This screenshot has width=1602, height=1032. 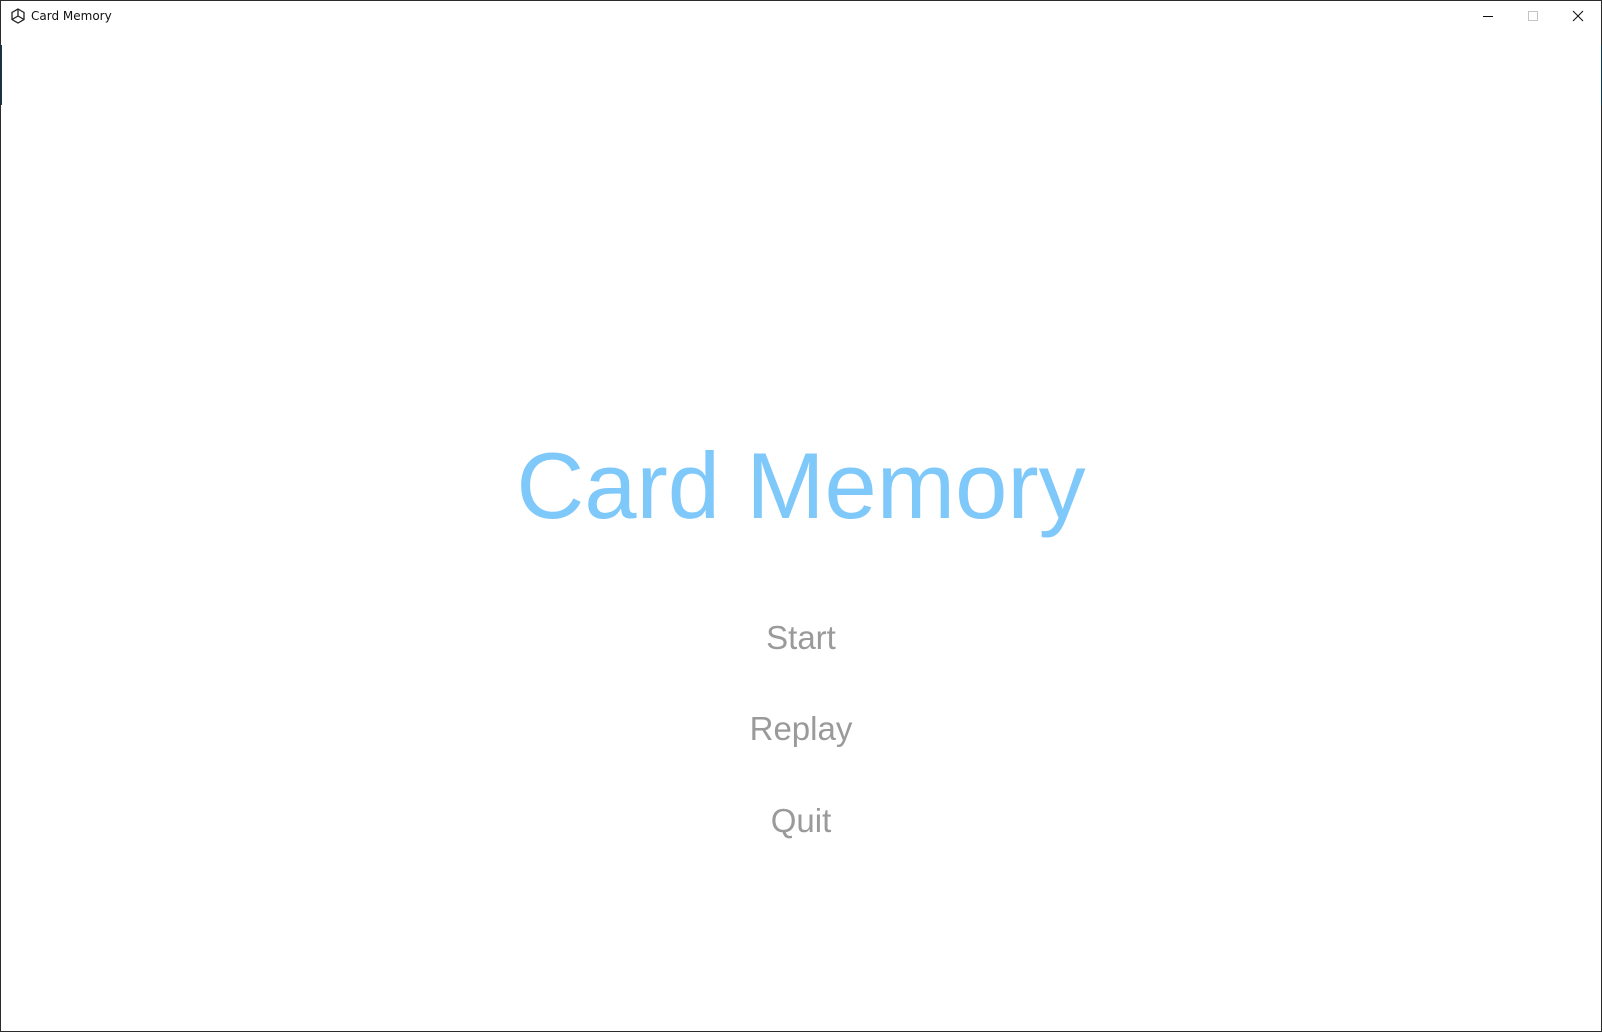 What do you see at coordinates (801, 729) in the screenshot?
I see `replay-button: Replay` at bounding box center [801, 729].